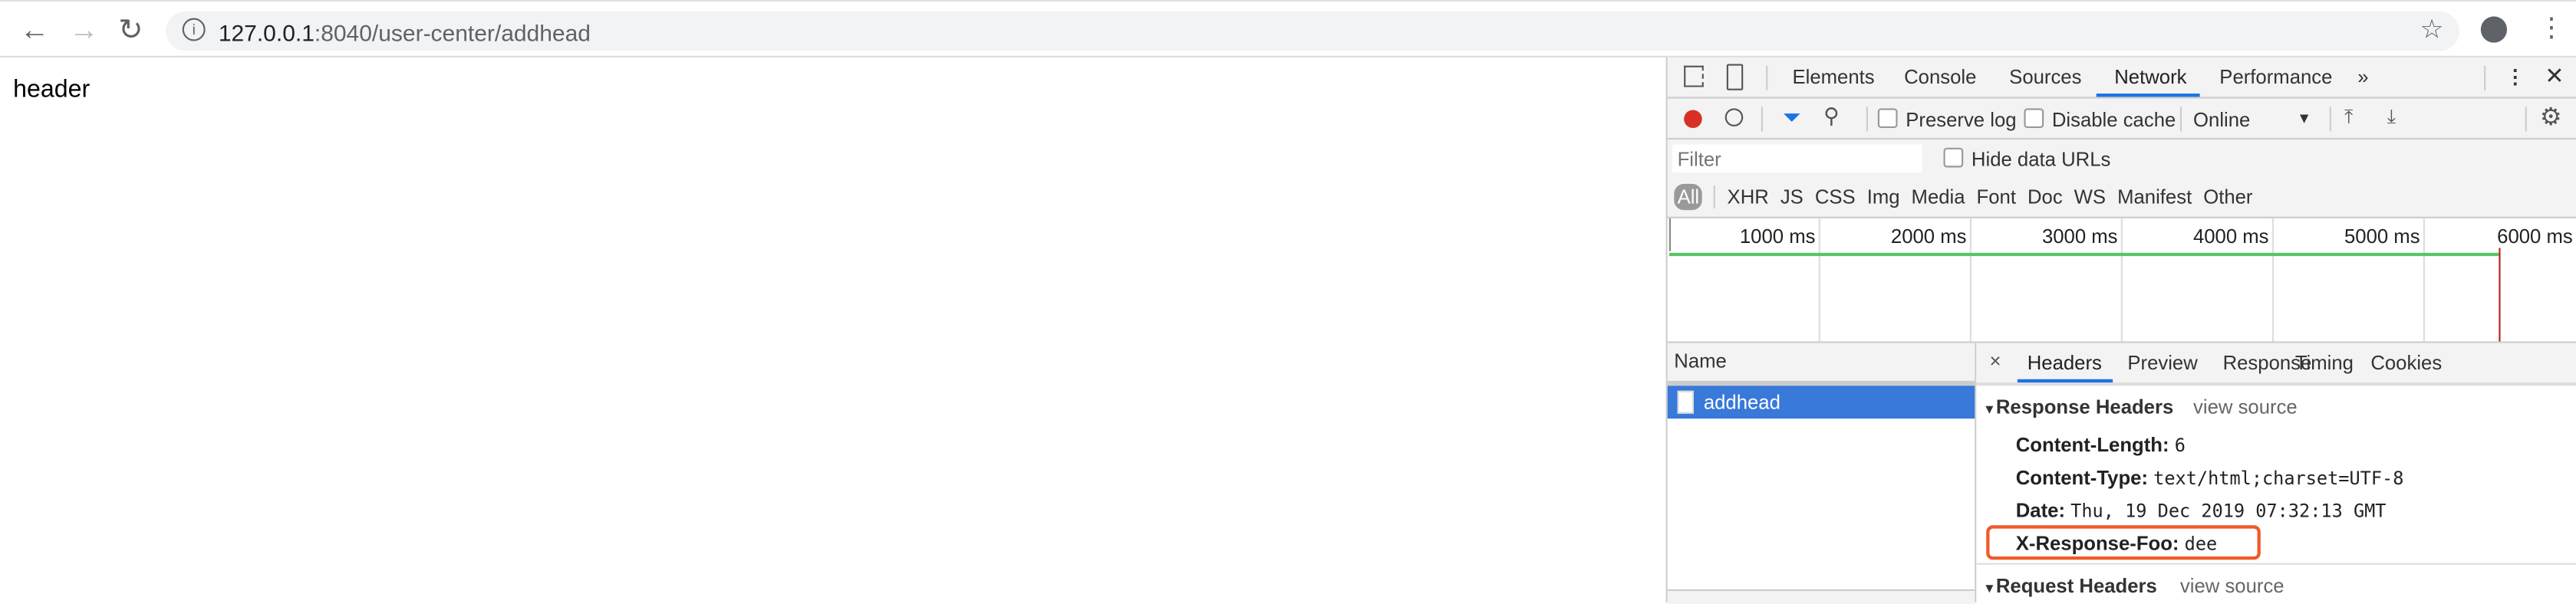  I want to click on inspect-icon, so click(1694, 76).